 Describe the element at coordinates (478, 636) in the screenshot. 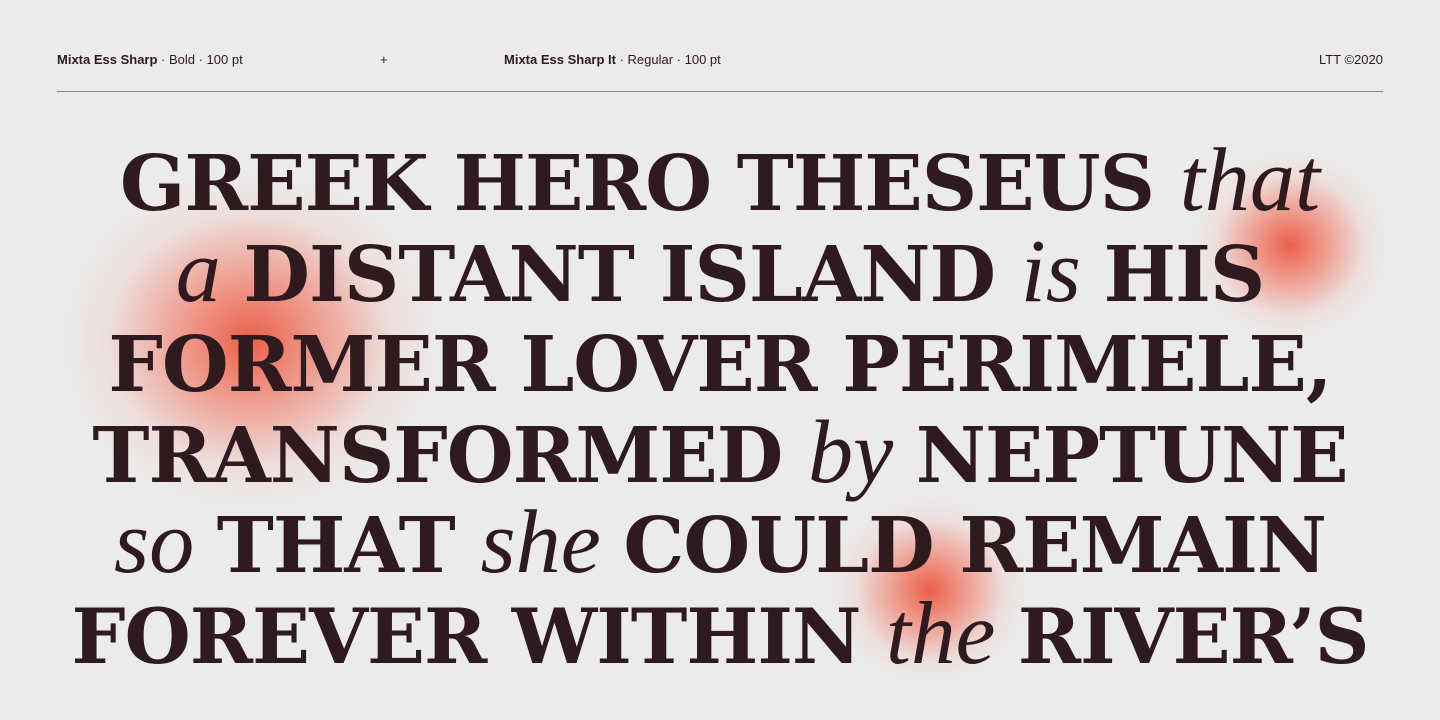

I see `bold-words: FOREVER WITHIN` at that location.